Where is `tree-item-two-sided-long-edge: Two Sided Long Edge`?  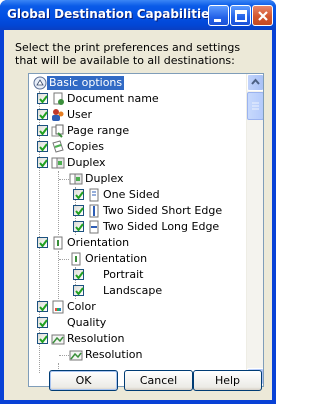
tree-item-two-sided-long-edge: Two Sided Long Edge is located at coordinates (138, 227).